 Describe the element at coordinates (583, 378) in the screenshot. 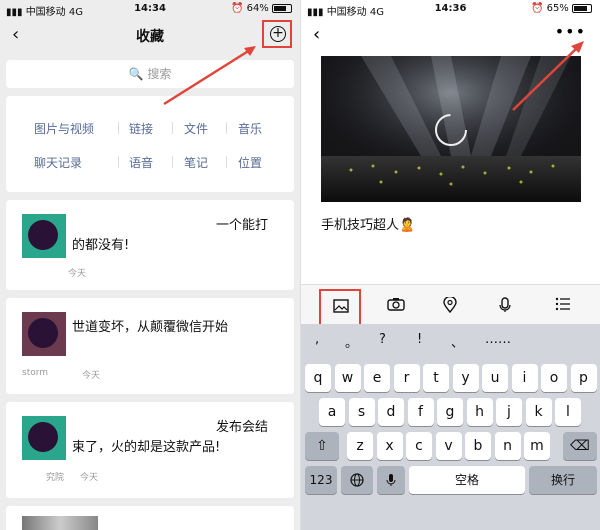

I see `key-p: p` at that location.